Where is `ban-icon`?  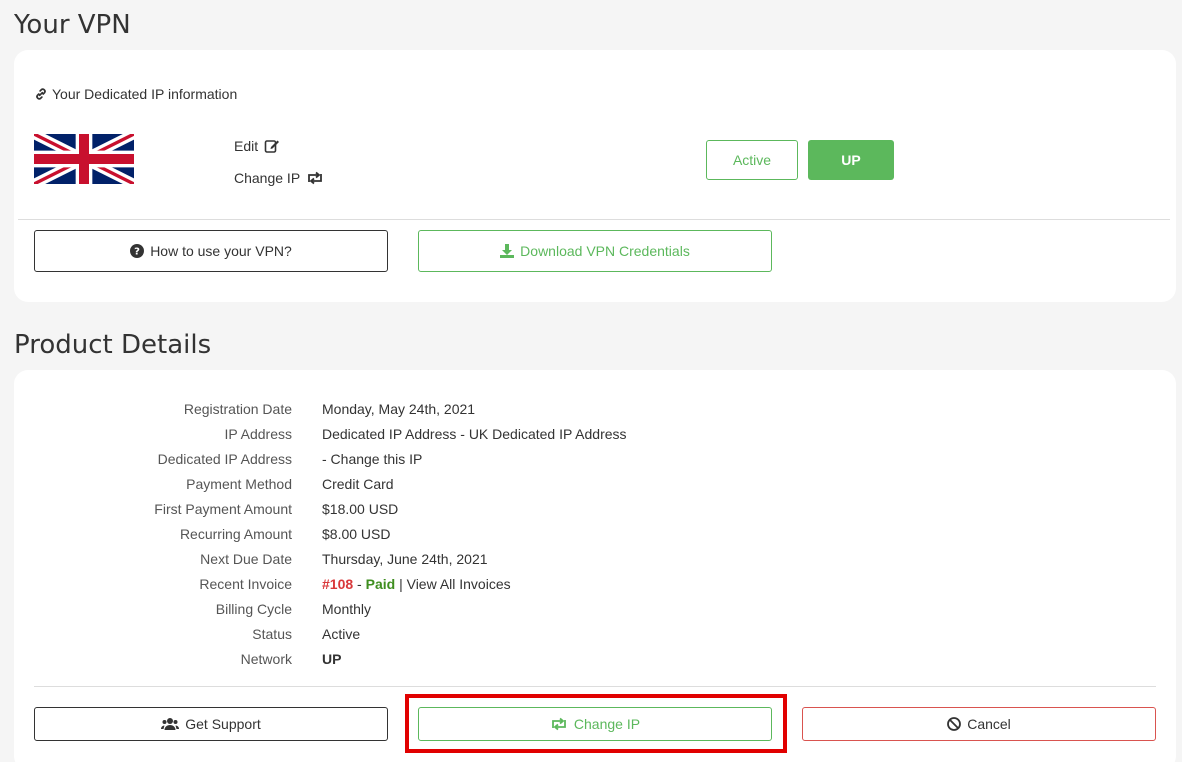
ban-icon is located at coordinates (954, 724).